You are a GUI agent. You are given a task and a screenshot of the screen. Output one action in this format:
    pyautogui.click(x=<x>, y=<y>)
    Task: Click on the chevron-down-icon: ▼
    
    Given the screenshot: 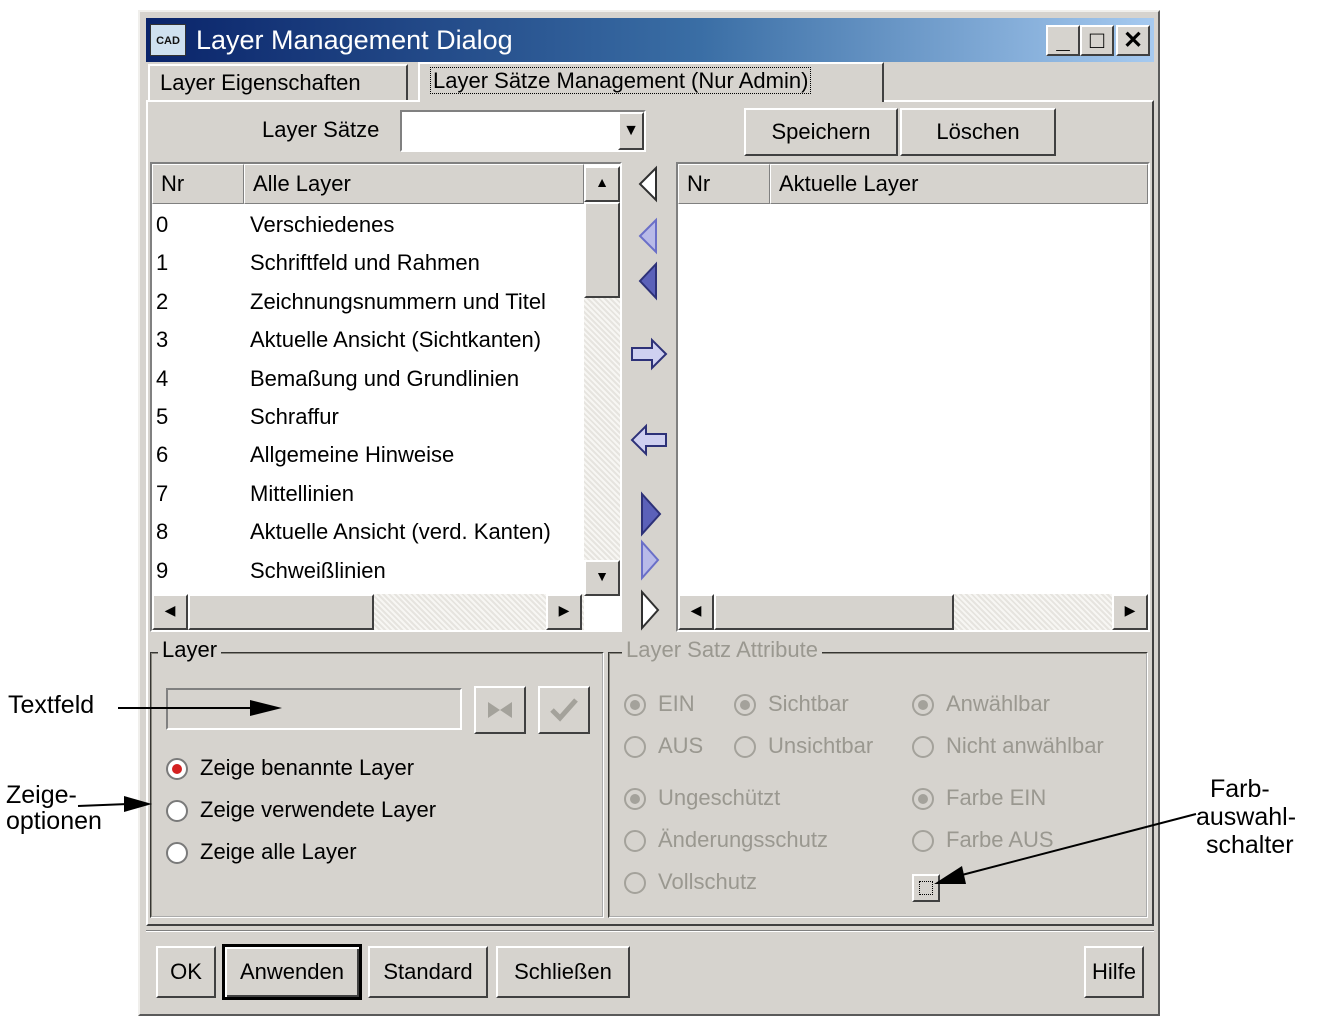 What is the action you would take?
    pyautogui.click(x=631, y=131)
    